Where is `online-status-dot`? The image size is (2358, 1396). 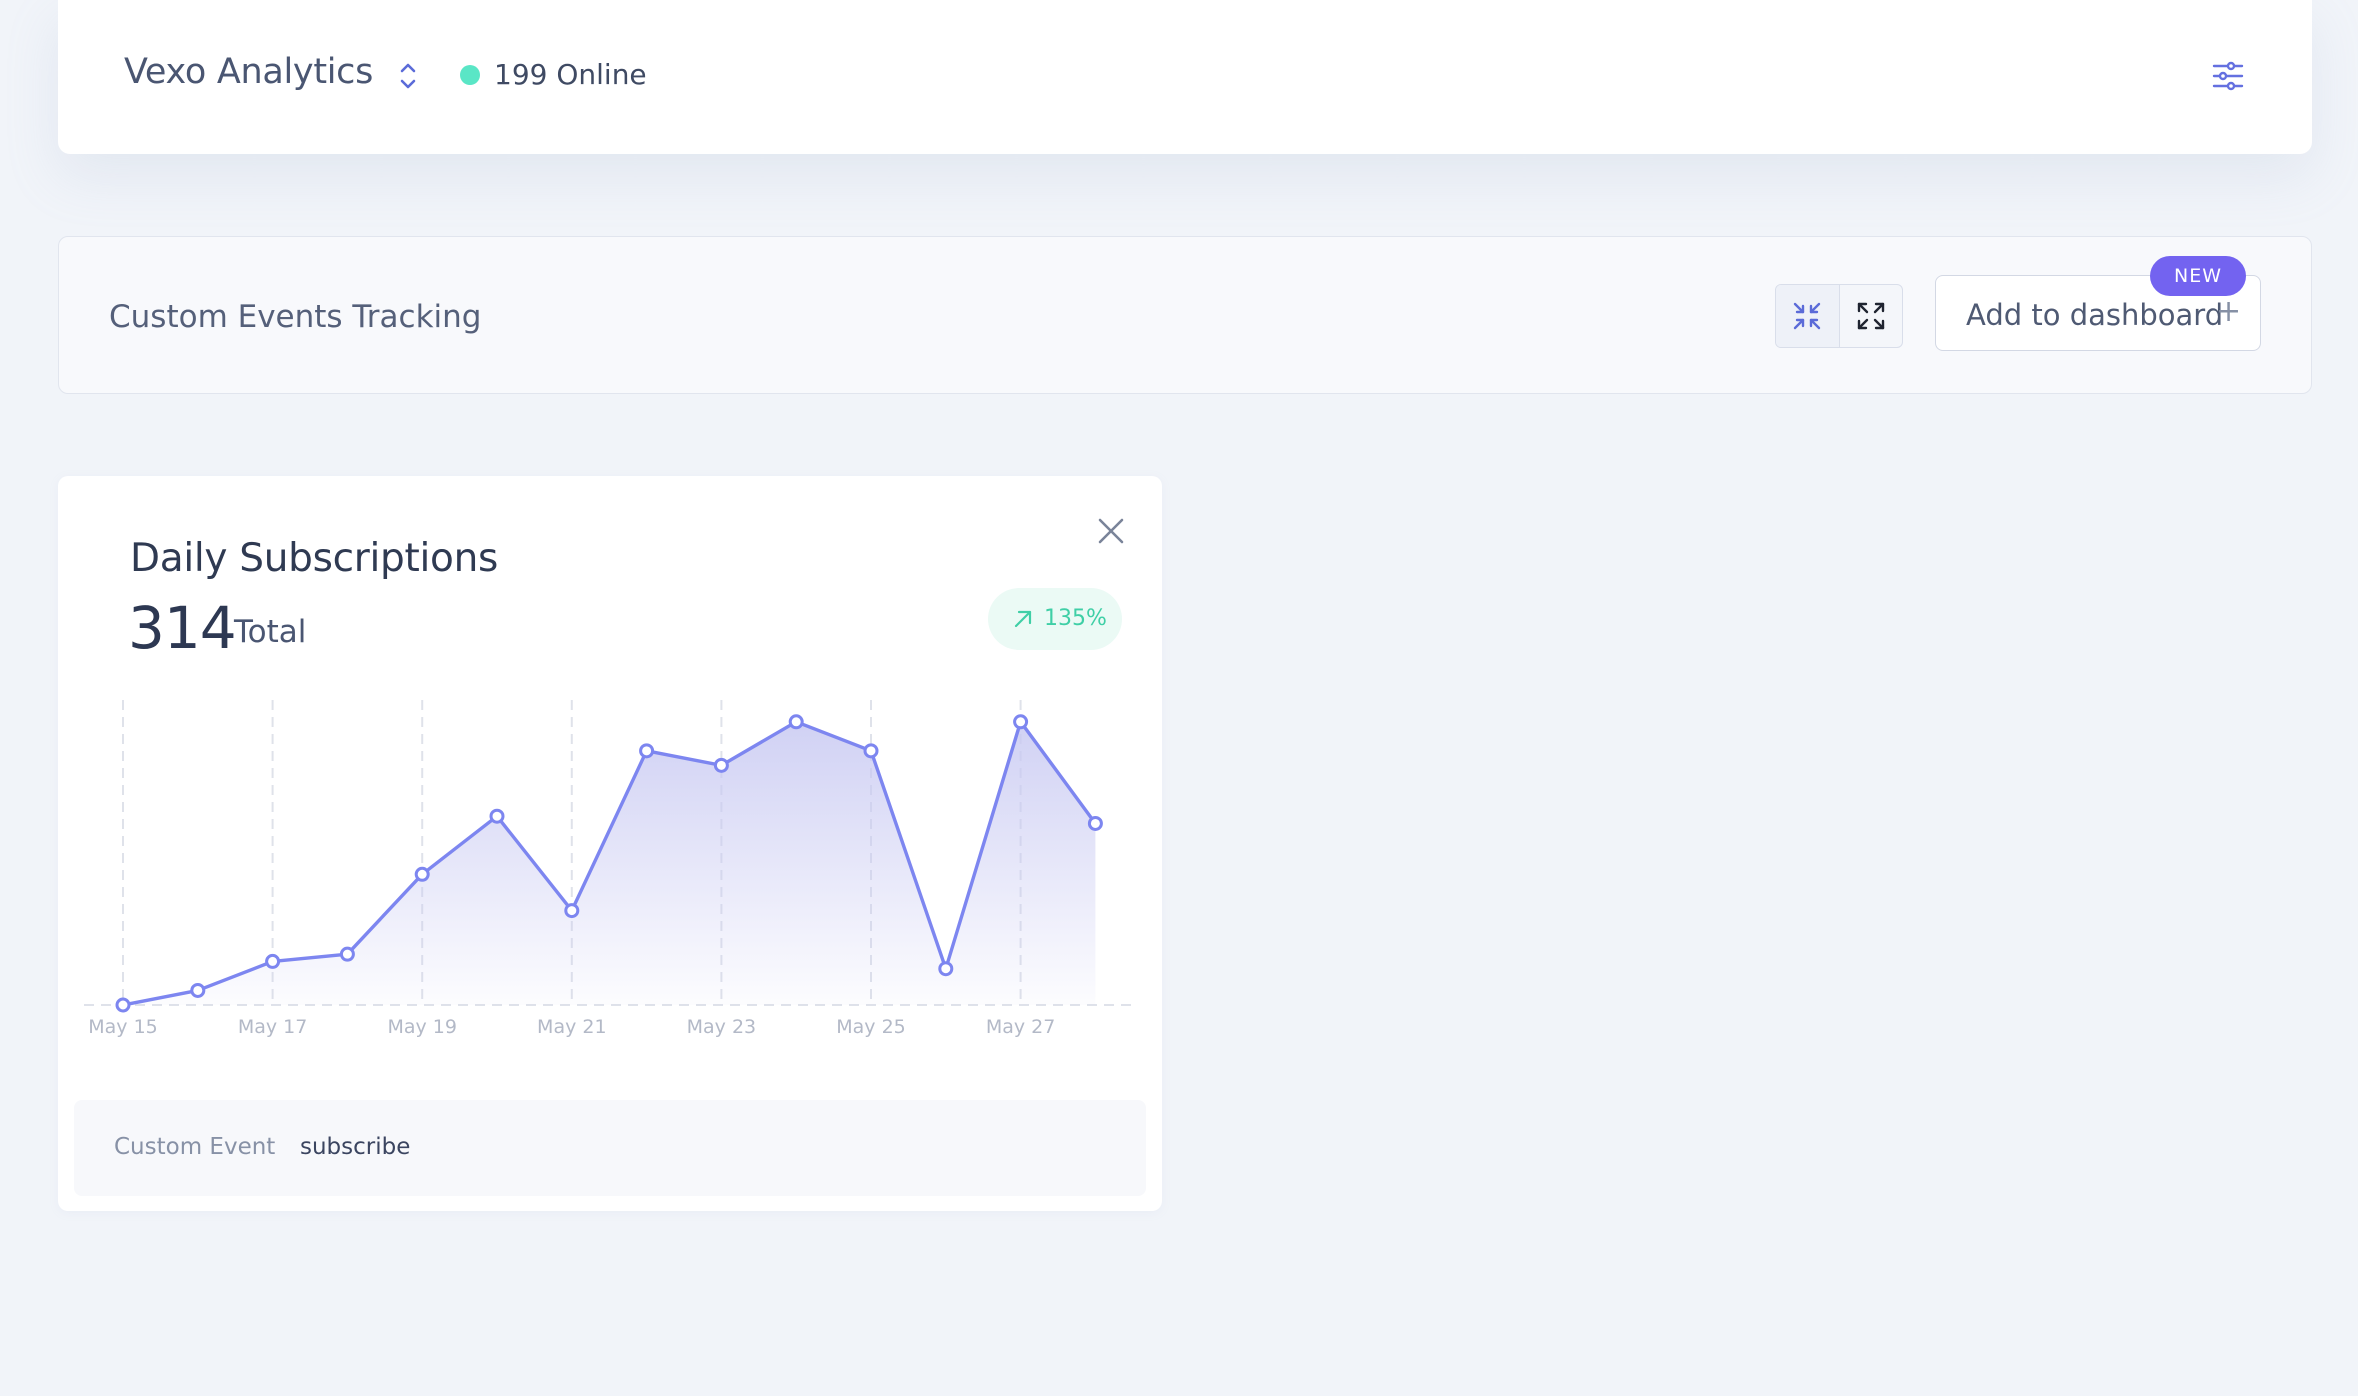
online-status-dot is located at coordinates (470, 75).